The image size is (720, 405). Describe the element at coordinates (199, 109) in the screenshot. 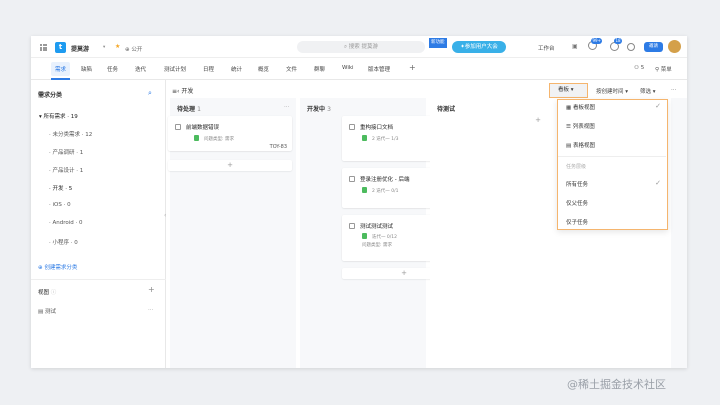

I see `column-count: 1` at that location.